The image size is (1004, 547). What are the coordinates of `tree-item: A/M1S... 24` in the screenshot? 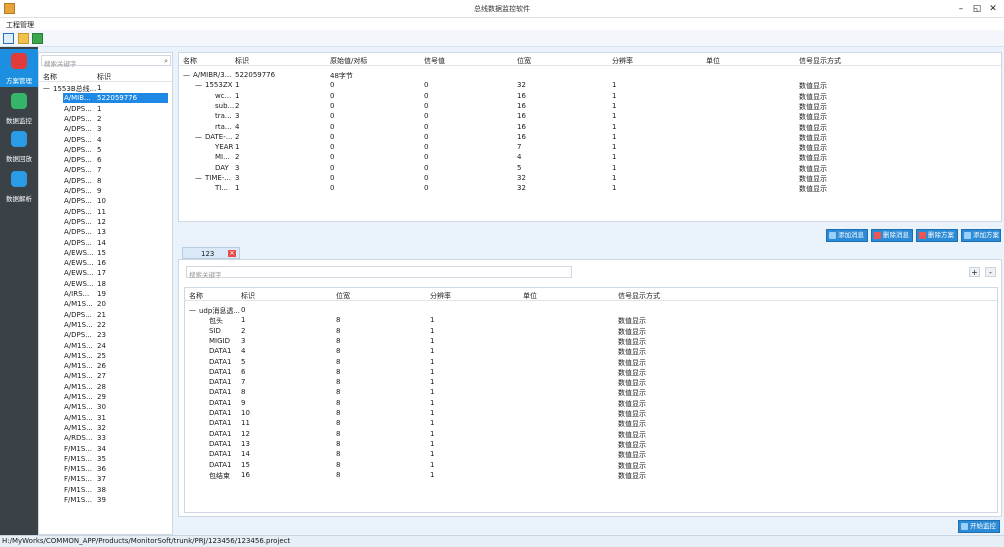 It's located at (105, 346).